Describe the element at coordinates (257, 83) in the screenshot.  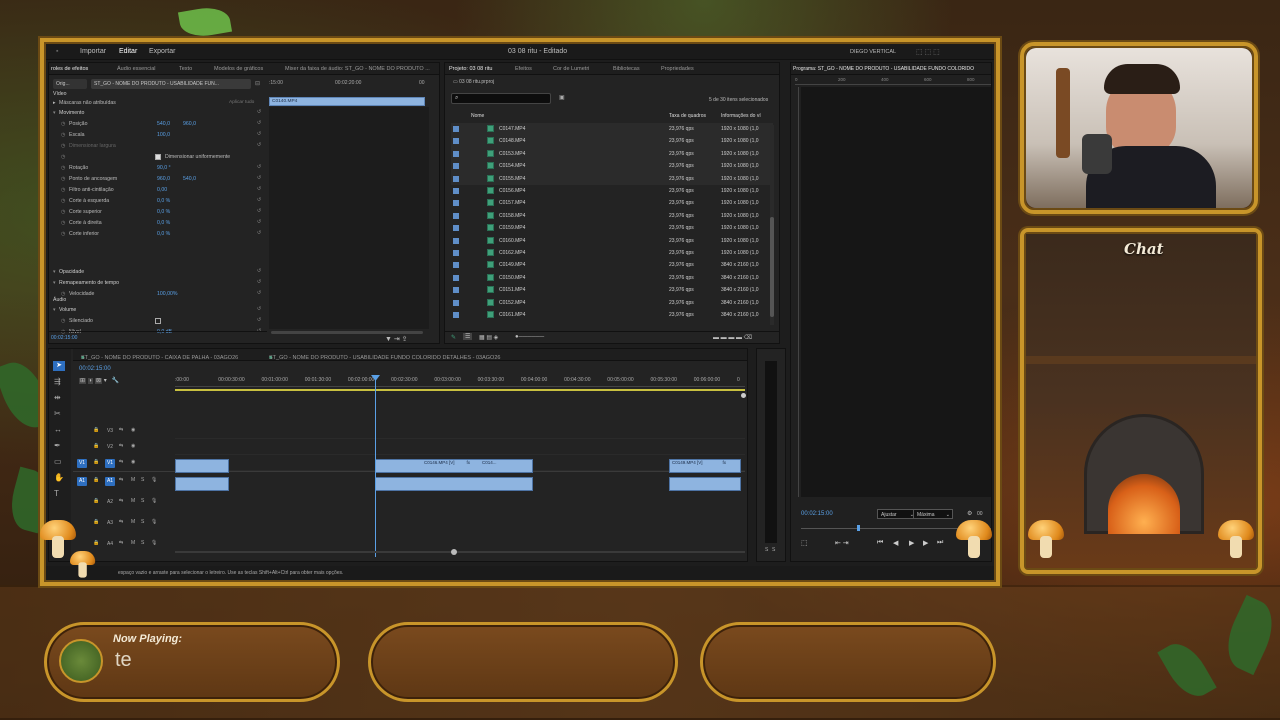
I see `panel-toggle-icon: ⊟` at that location.